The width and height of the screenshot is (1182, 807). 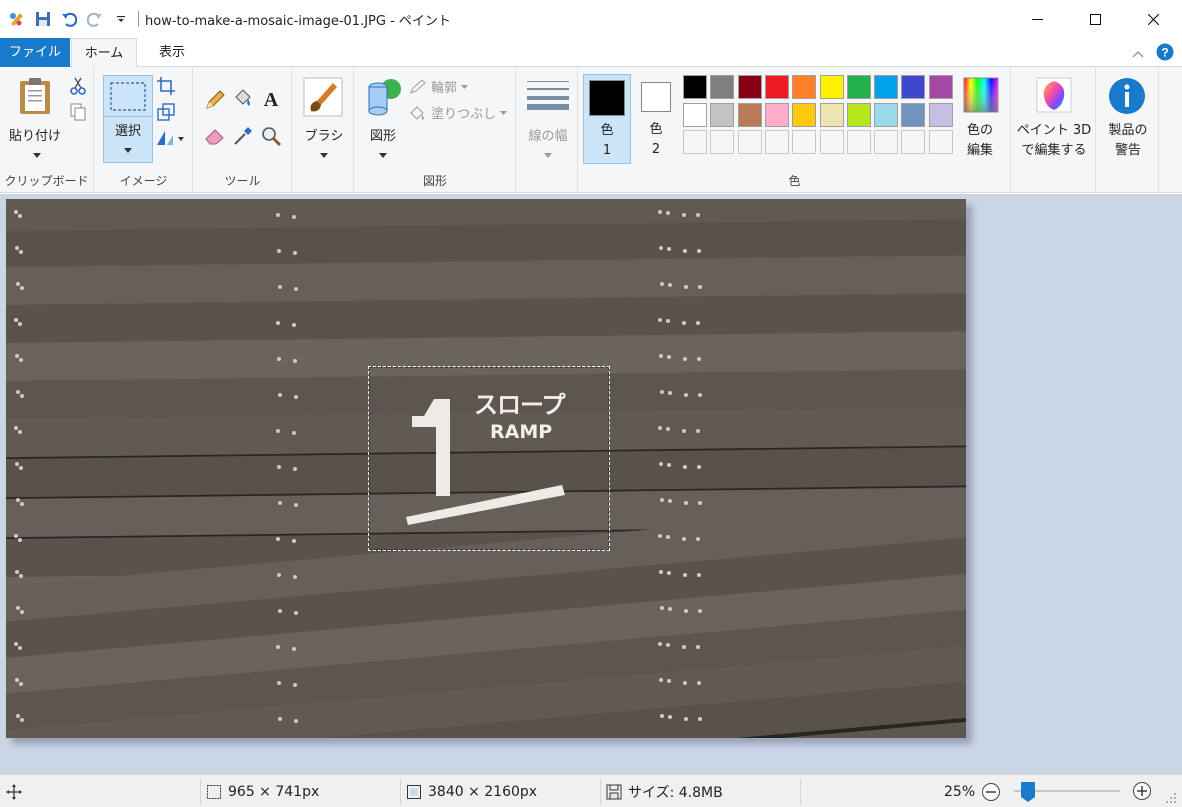 I want to click on selection-rectangle, so click(x=489, y=458).